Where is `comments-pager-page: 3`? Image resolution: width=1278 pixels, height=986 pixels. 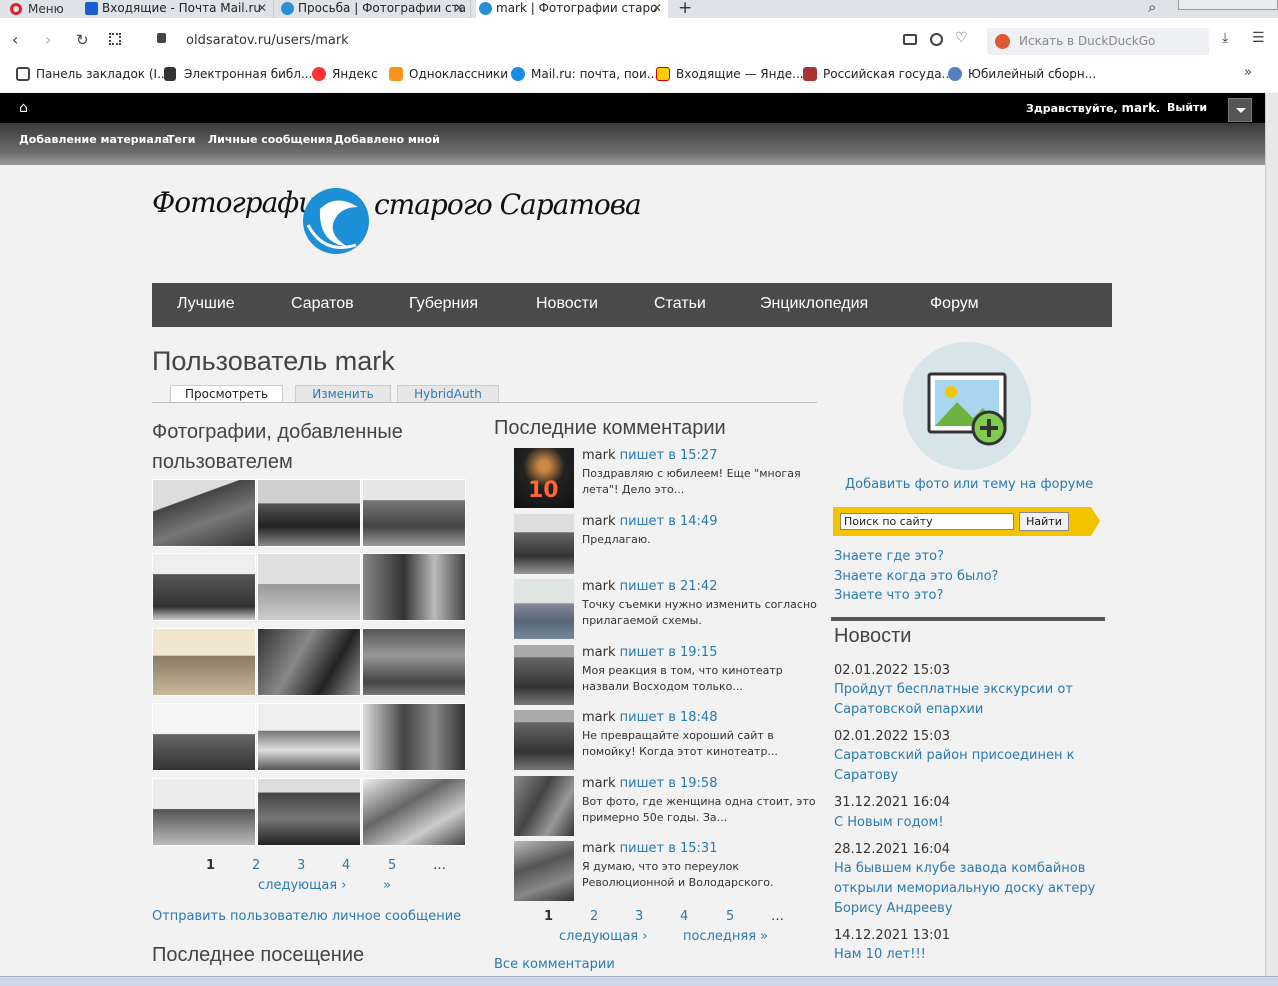 comments-pager-page: 3 is located at coordinates (639, 916).